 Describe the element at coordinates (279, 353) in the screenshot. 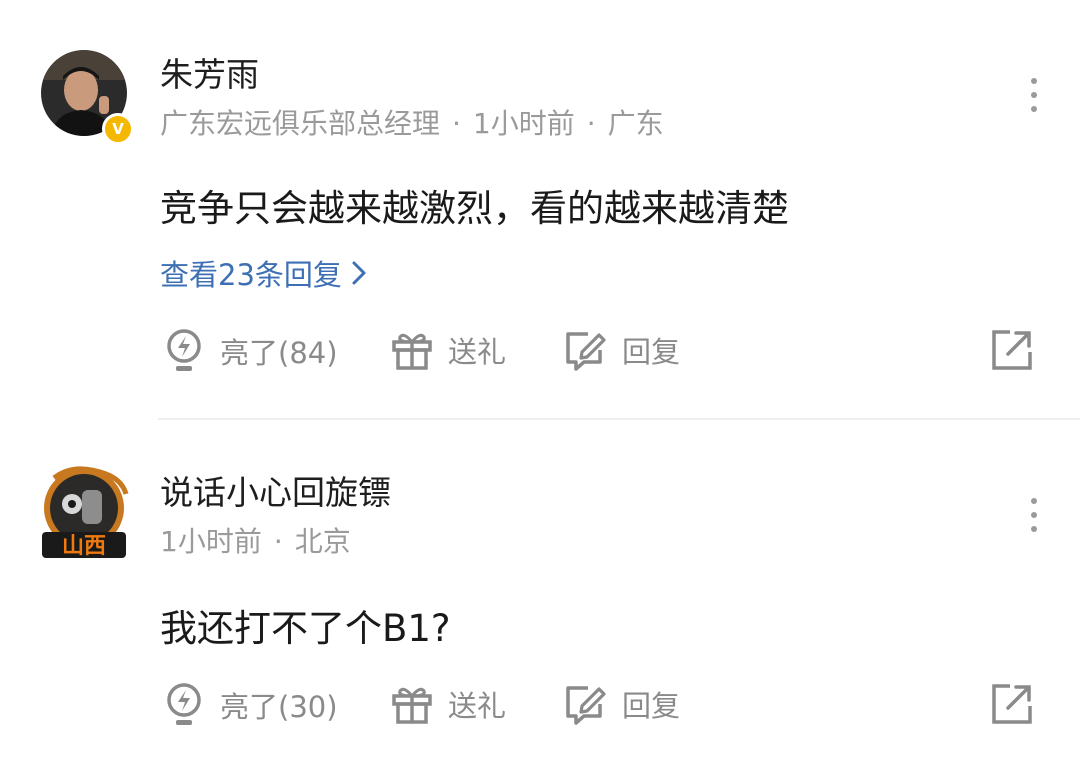

I see `like-count: 亮了(84)` at that location.